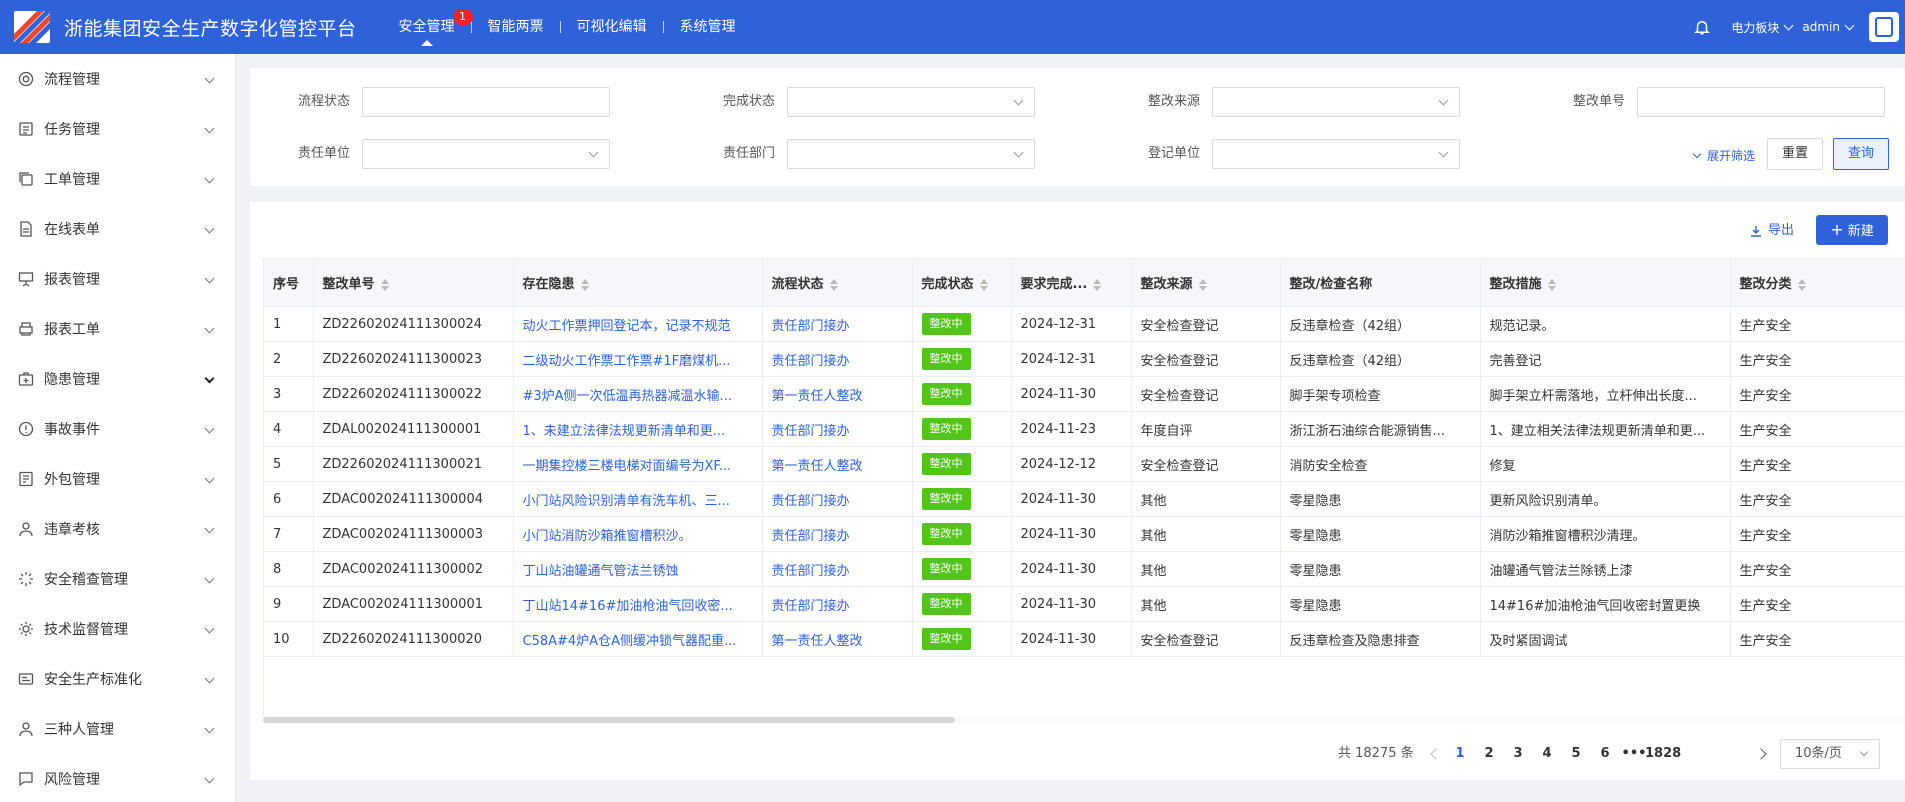 This screenshot has height=802, width=1905. I want to click on sidebar-item: 在线表单, so click(117, 229).